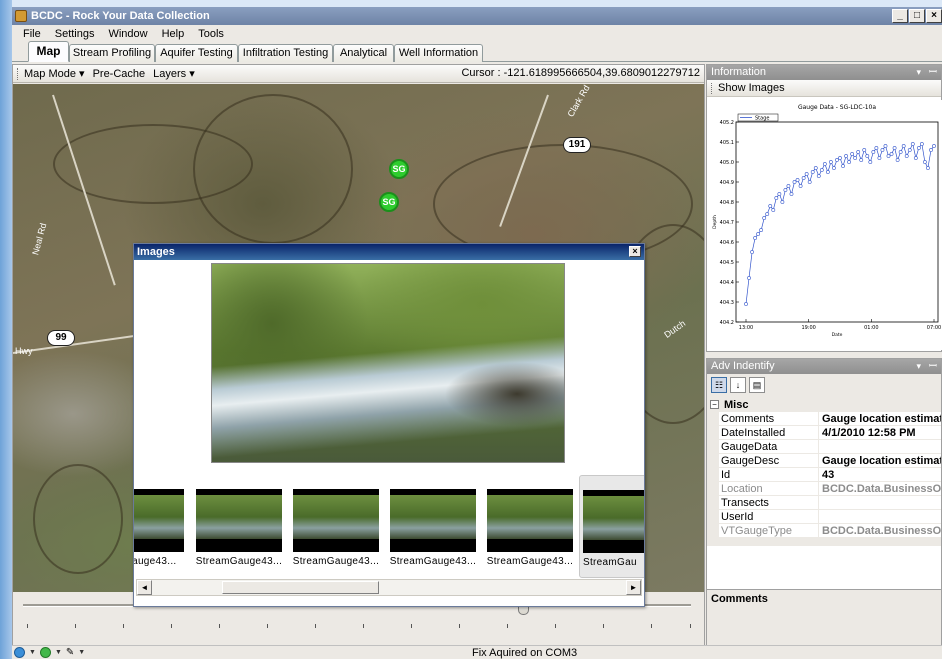 The image size is (942, 659). Describe the element at coordinates (21, 16) in the screenshot. I see `app-icon` at that location.